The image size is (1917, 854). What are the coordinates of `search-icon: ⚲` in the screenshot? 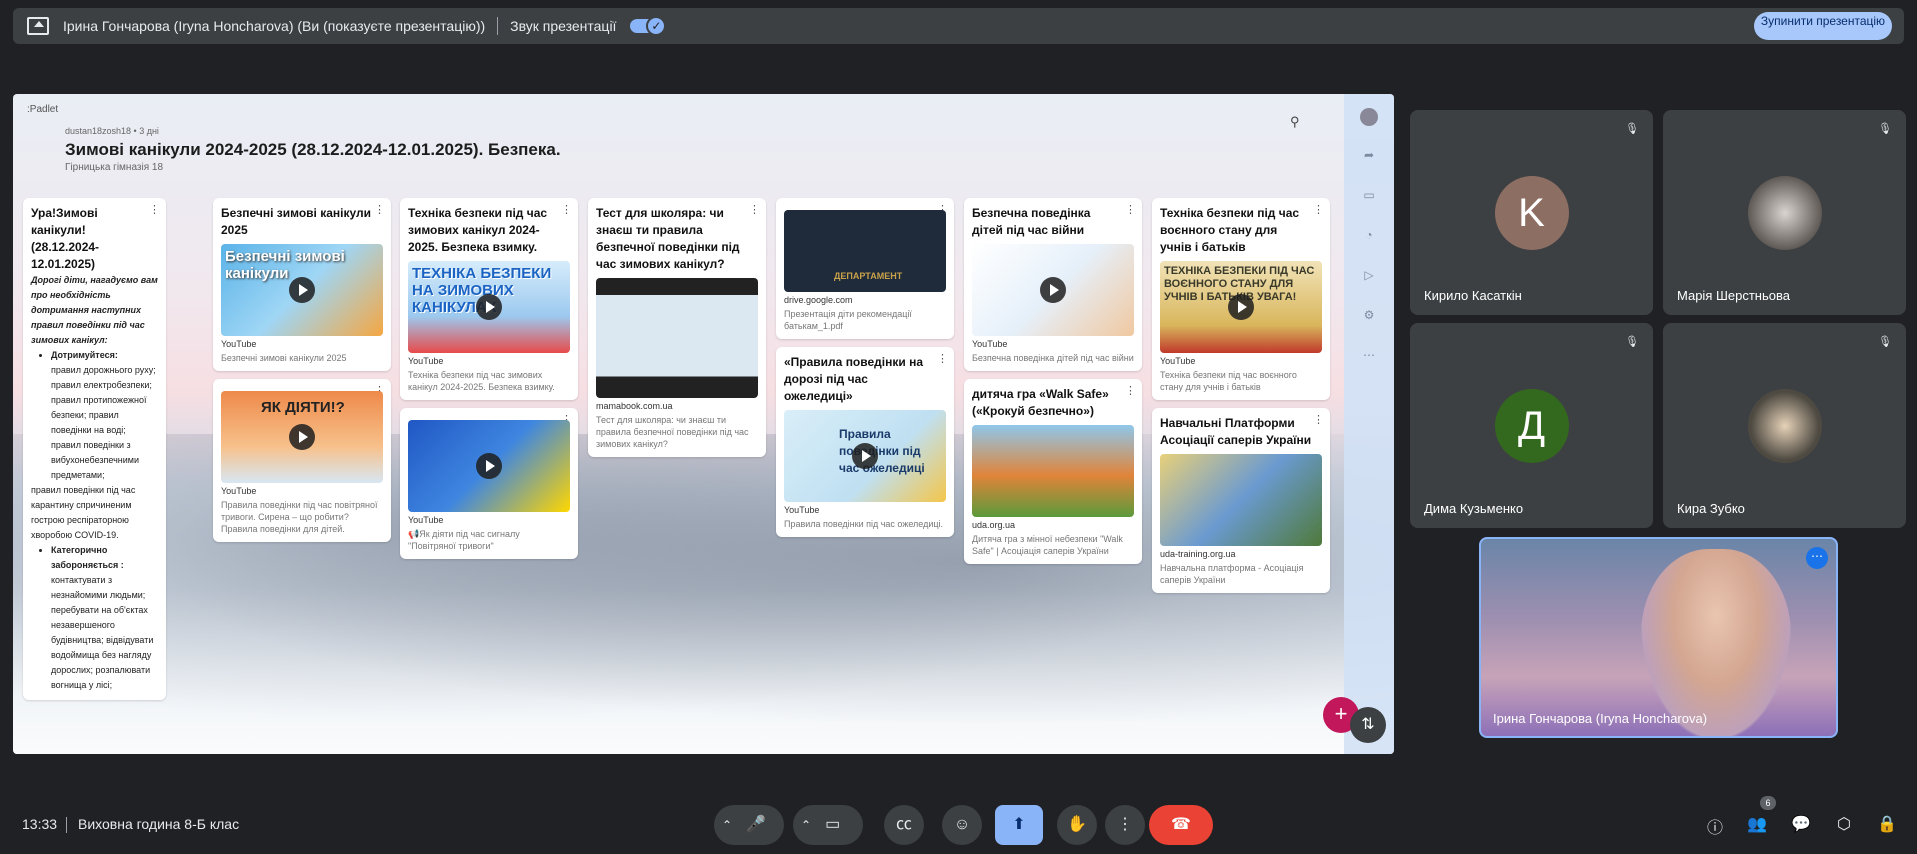 It's located at (1295, 122).